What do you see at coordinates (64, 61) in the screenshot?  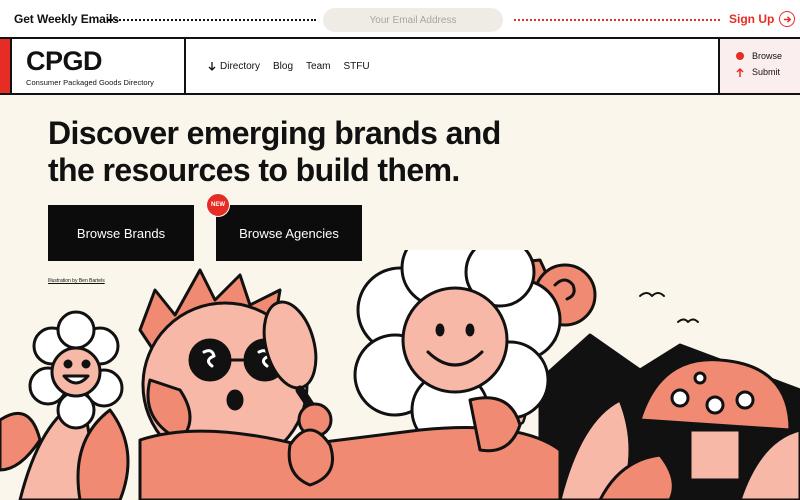 I see `logo: CPGD` at bounding box center [64, 61].